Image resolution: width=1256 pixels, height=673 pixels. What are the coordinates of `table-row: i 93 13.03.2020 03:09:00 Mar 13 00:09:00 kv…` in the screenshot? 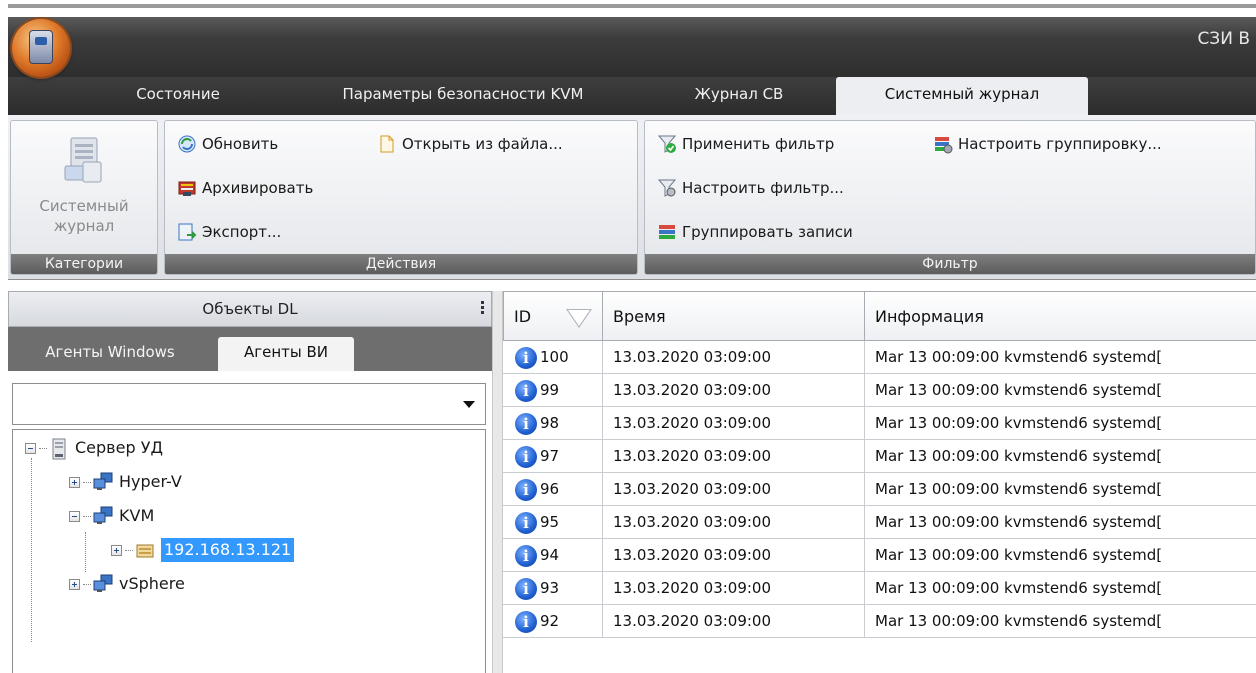 It's located at (879, 588).